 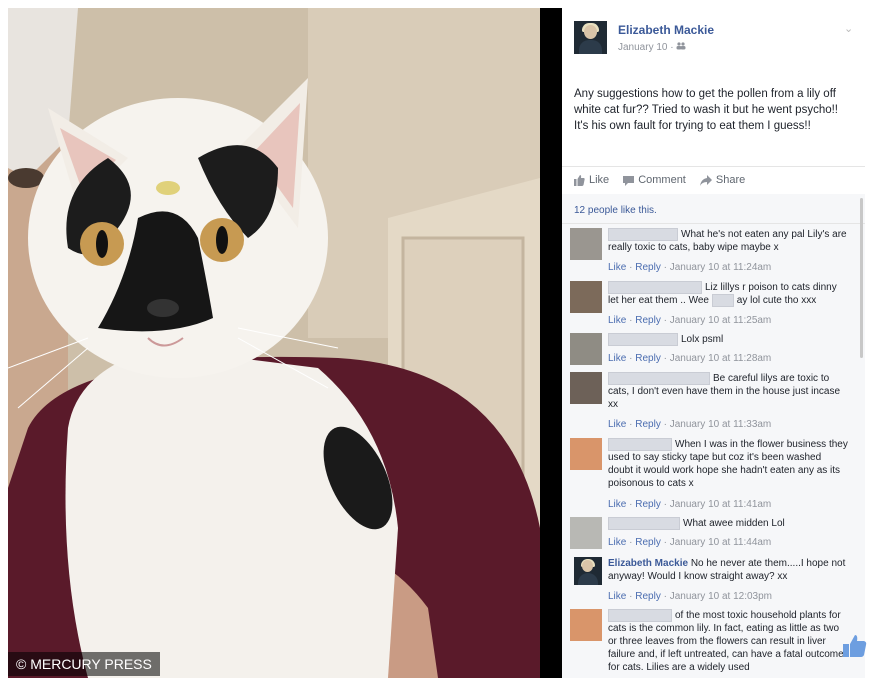 I want to click on likes-count: 12 people like this., so click(x=615, y=210).